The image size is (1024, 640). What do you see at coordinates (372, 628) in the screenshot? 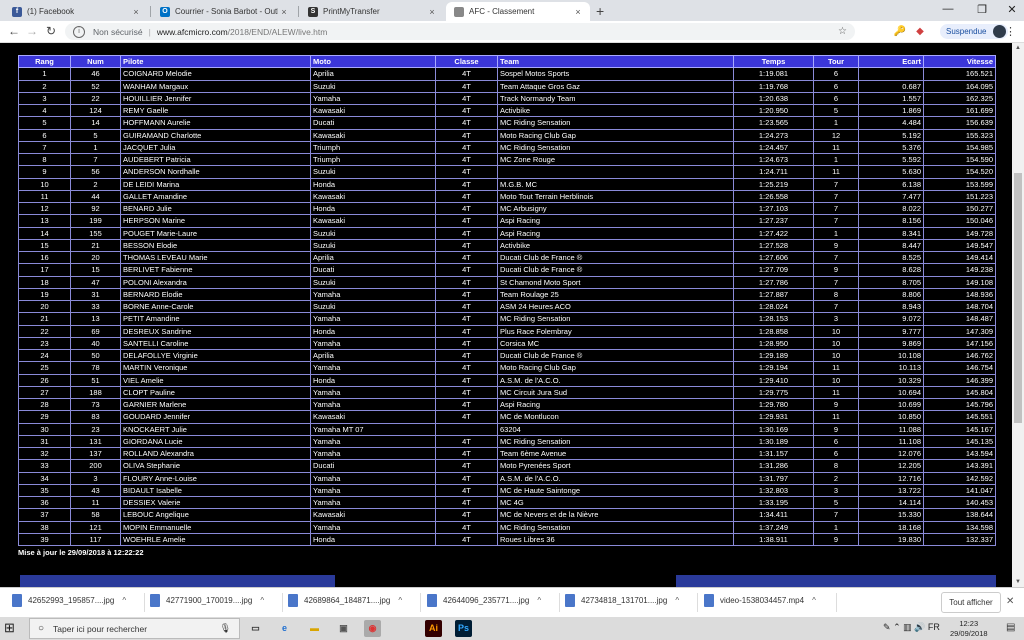
I see `chrome-icon: ◉` at bounding box center [372, 628].